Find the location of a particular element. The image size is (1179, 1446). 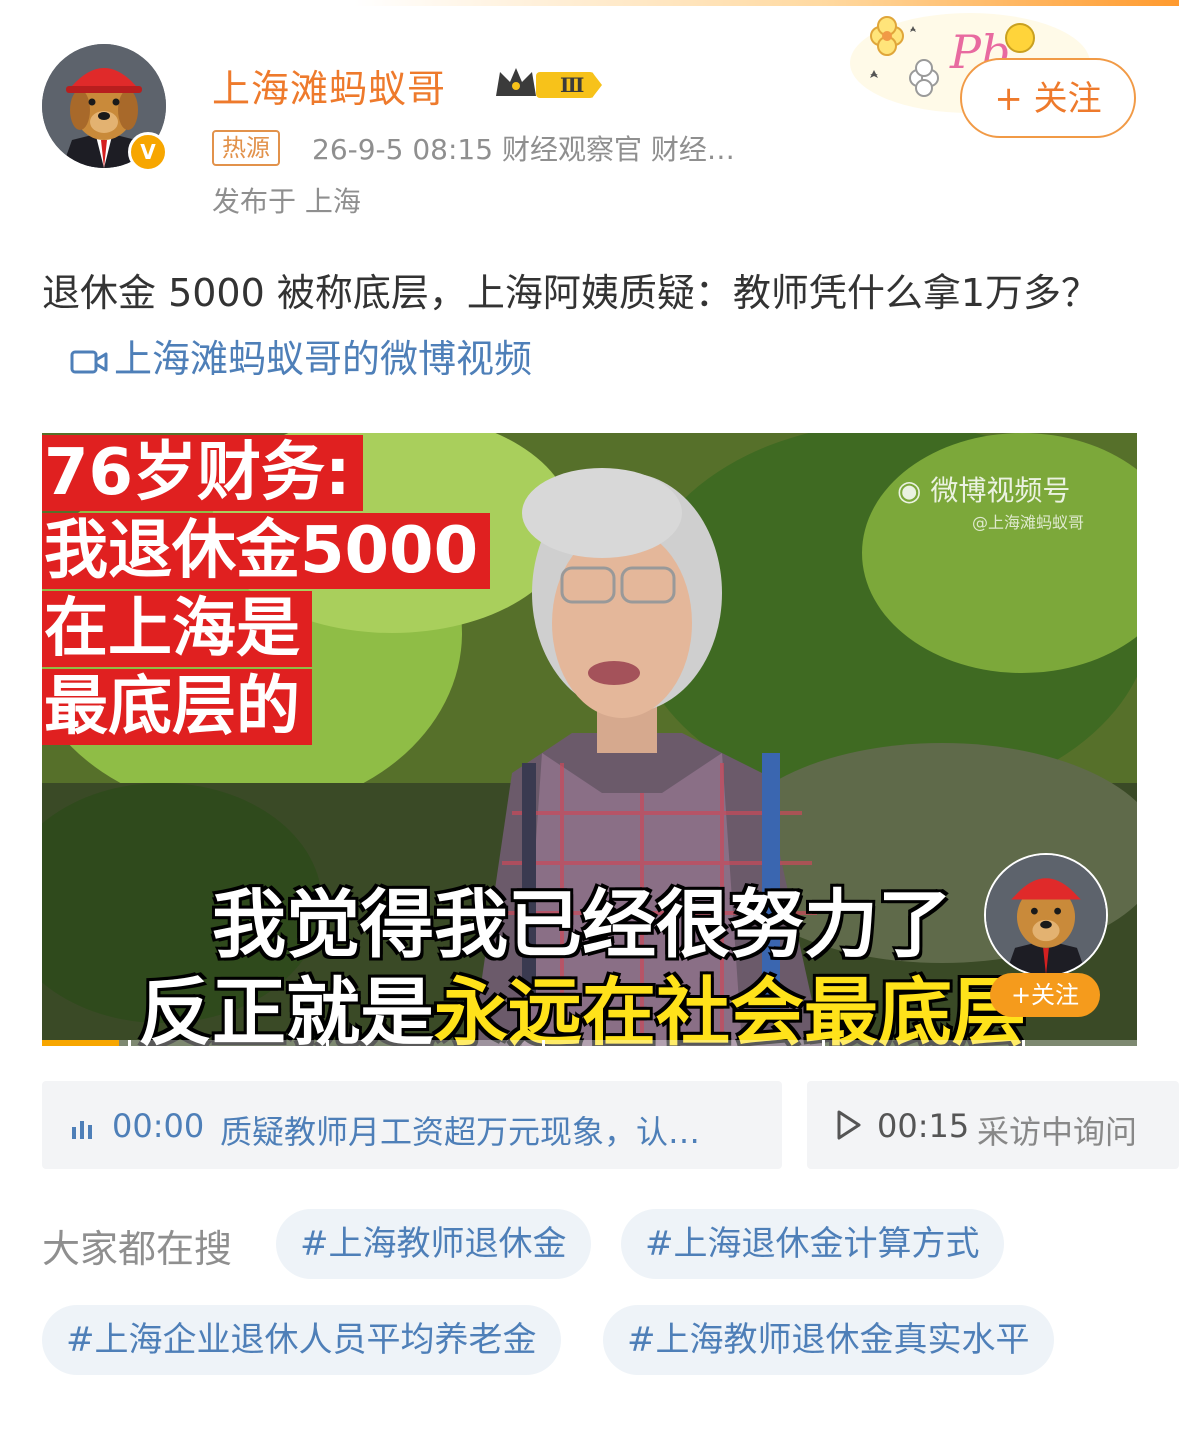

post-location: 发布于 上海 is located at coordinates (286, 201).